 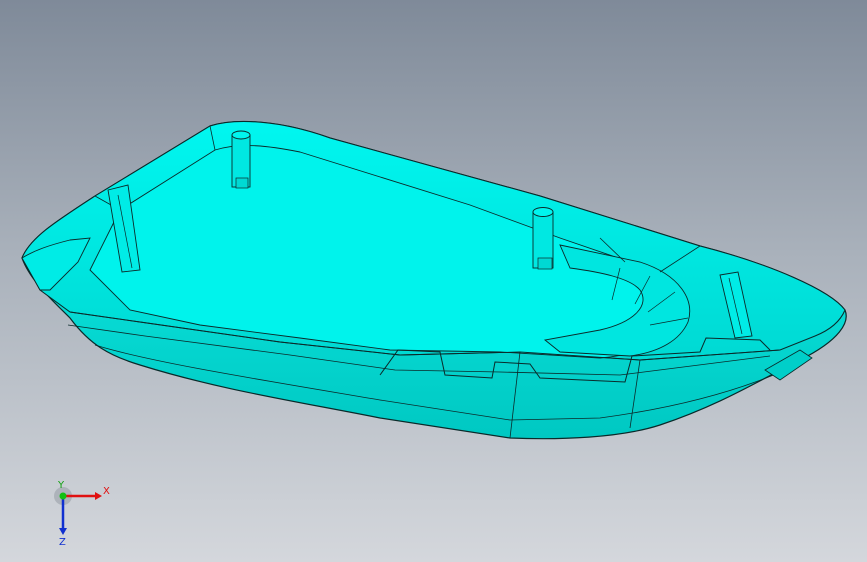 What do you see at coordinates (62, 542) in the screenshot?
I see `triad-z-label: Z` at bounding box center [62, 542].